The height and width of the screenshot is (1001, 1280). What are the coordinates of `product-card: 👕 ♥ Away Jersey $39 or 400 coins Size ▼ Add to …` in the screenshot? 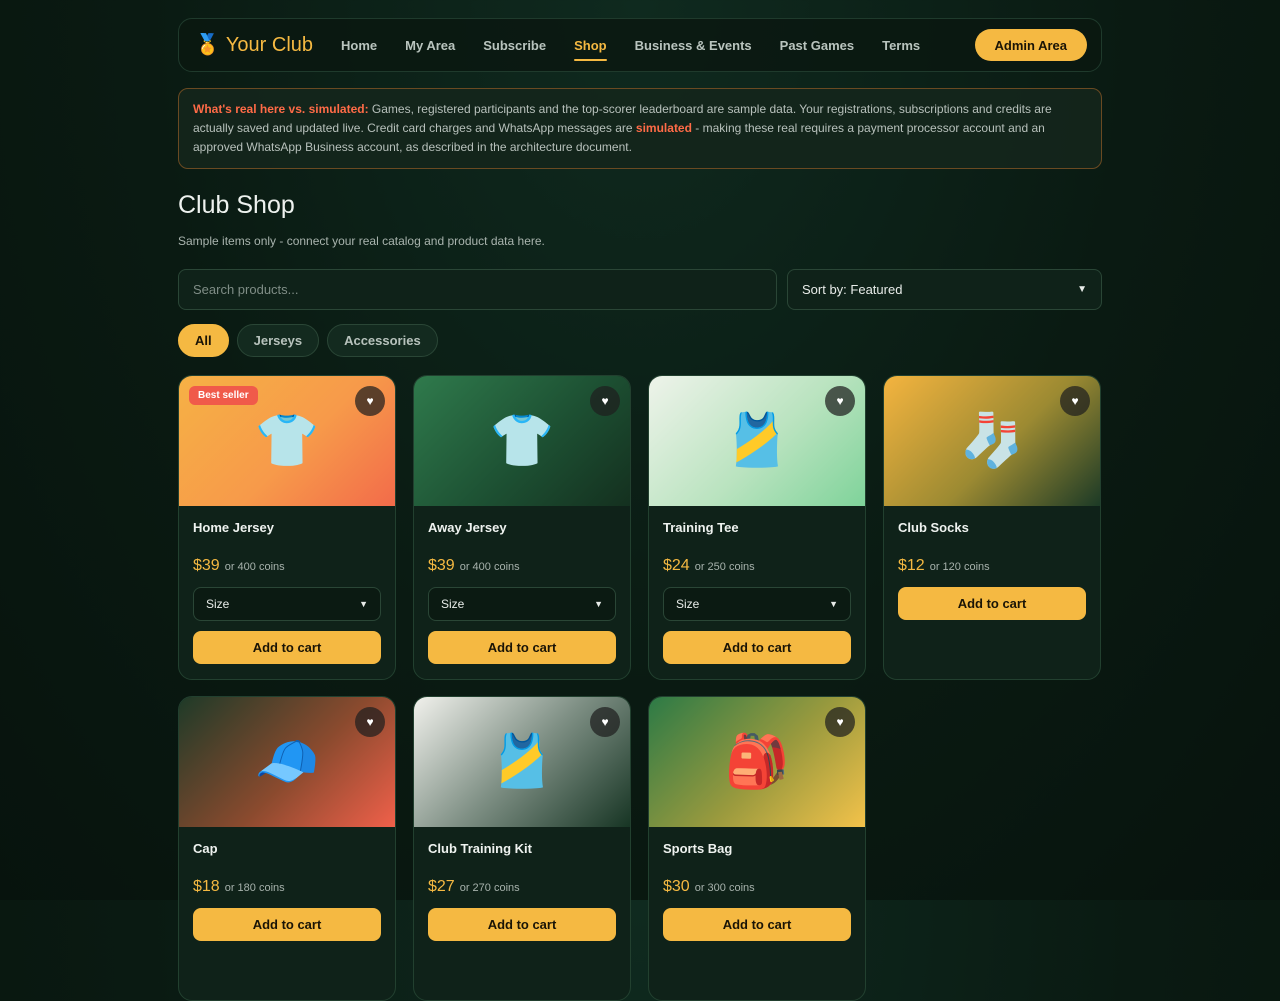 It's located at (522, 527).